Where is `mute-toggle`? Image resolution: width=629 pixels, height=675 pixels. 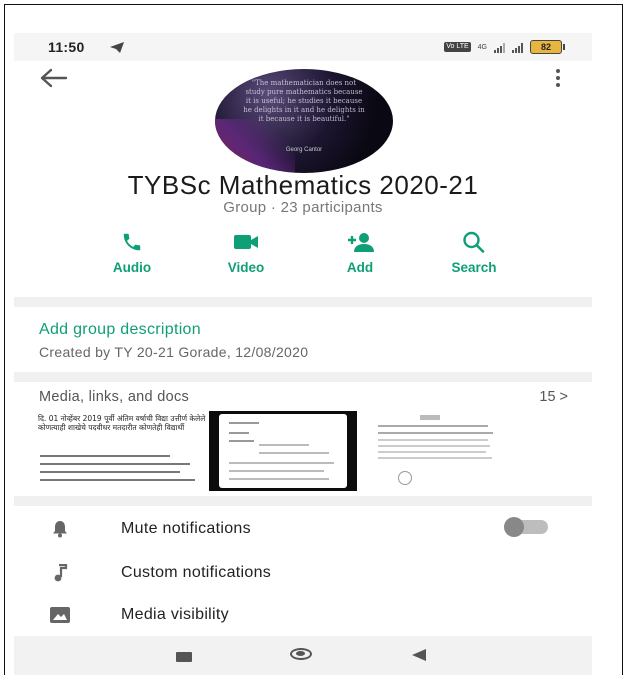
mute-toggle is located at coordinates (526, 527).